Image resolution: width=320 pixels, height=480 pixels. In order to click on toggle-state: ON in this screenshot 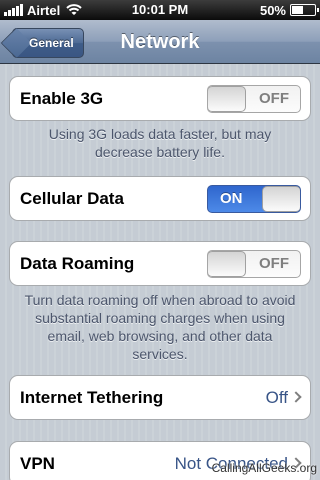, I will do `click(231, 198)`.